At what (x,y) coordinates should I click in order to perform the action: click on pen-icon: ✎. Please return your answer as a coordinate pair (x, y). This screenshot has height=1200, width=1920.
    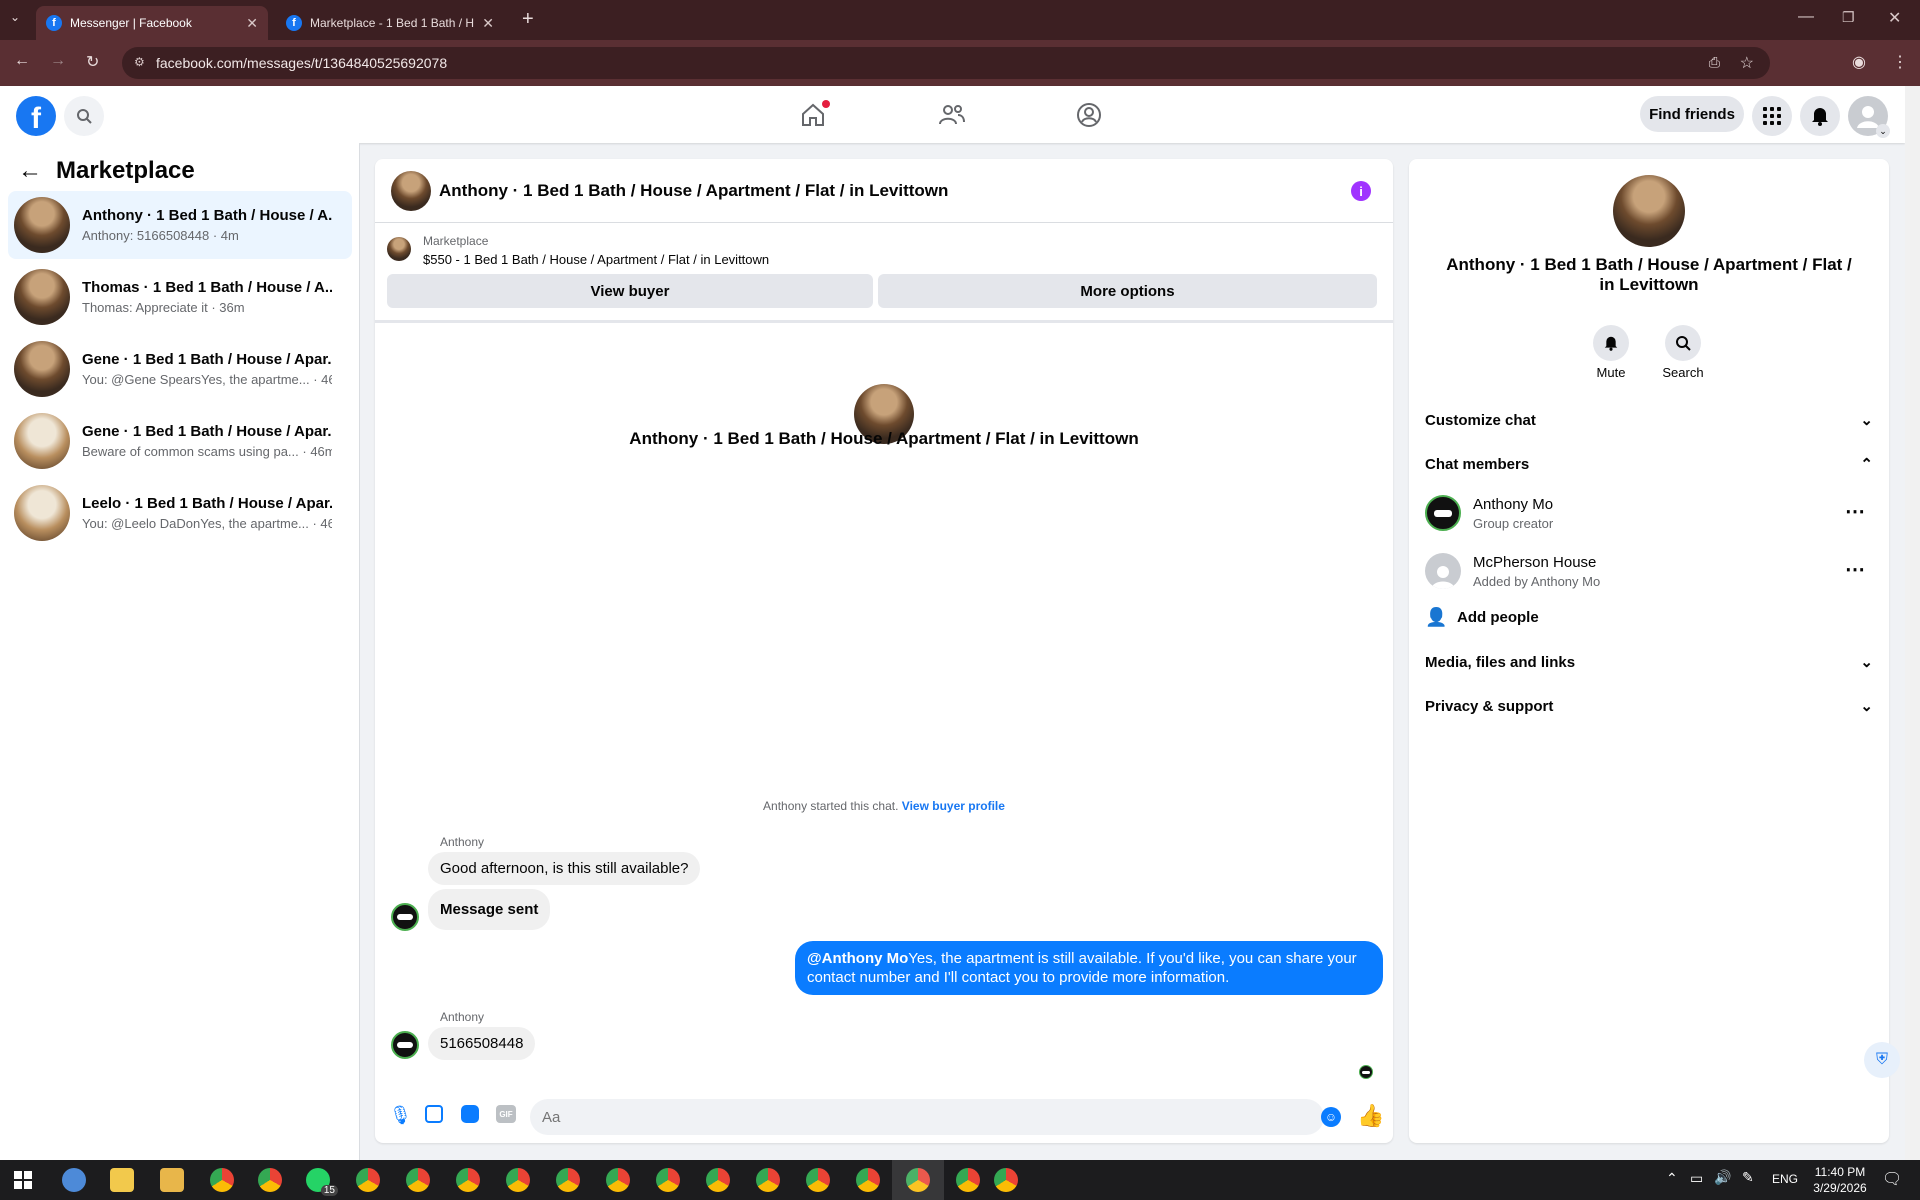
    Looking at the image, I should click on (1748, 1177).